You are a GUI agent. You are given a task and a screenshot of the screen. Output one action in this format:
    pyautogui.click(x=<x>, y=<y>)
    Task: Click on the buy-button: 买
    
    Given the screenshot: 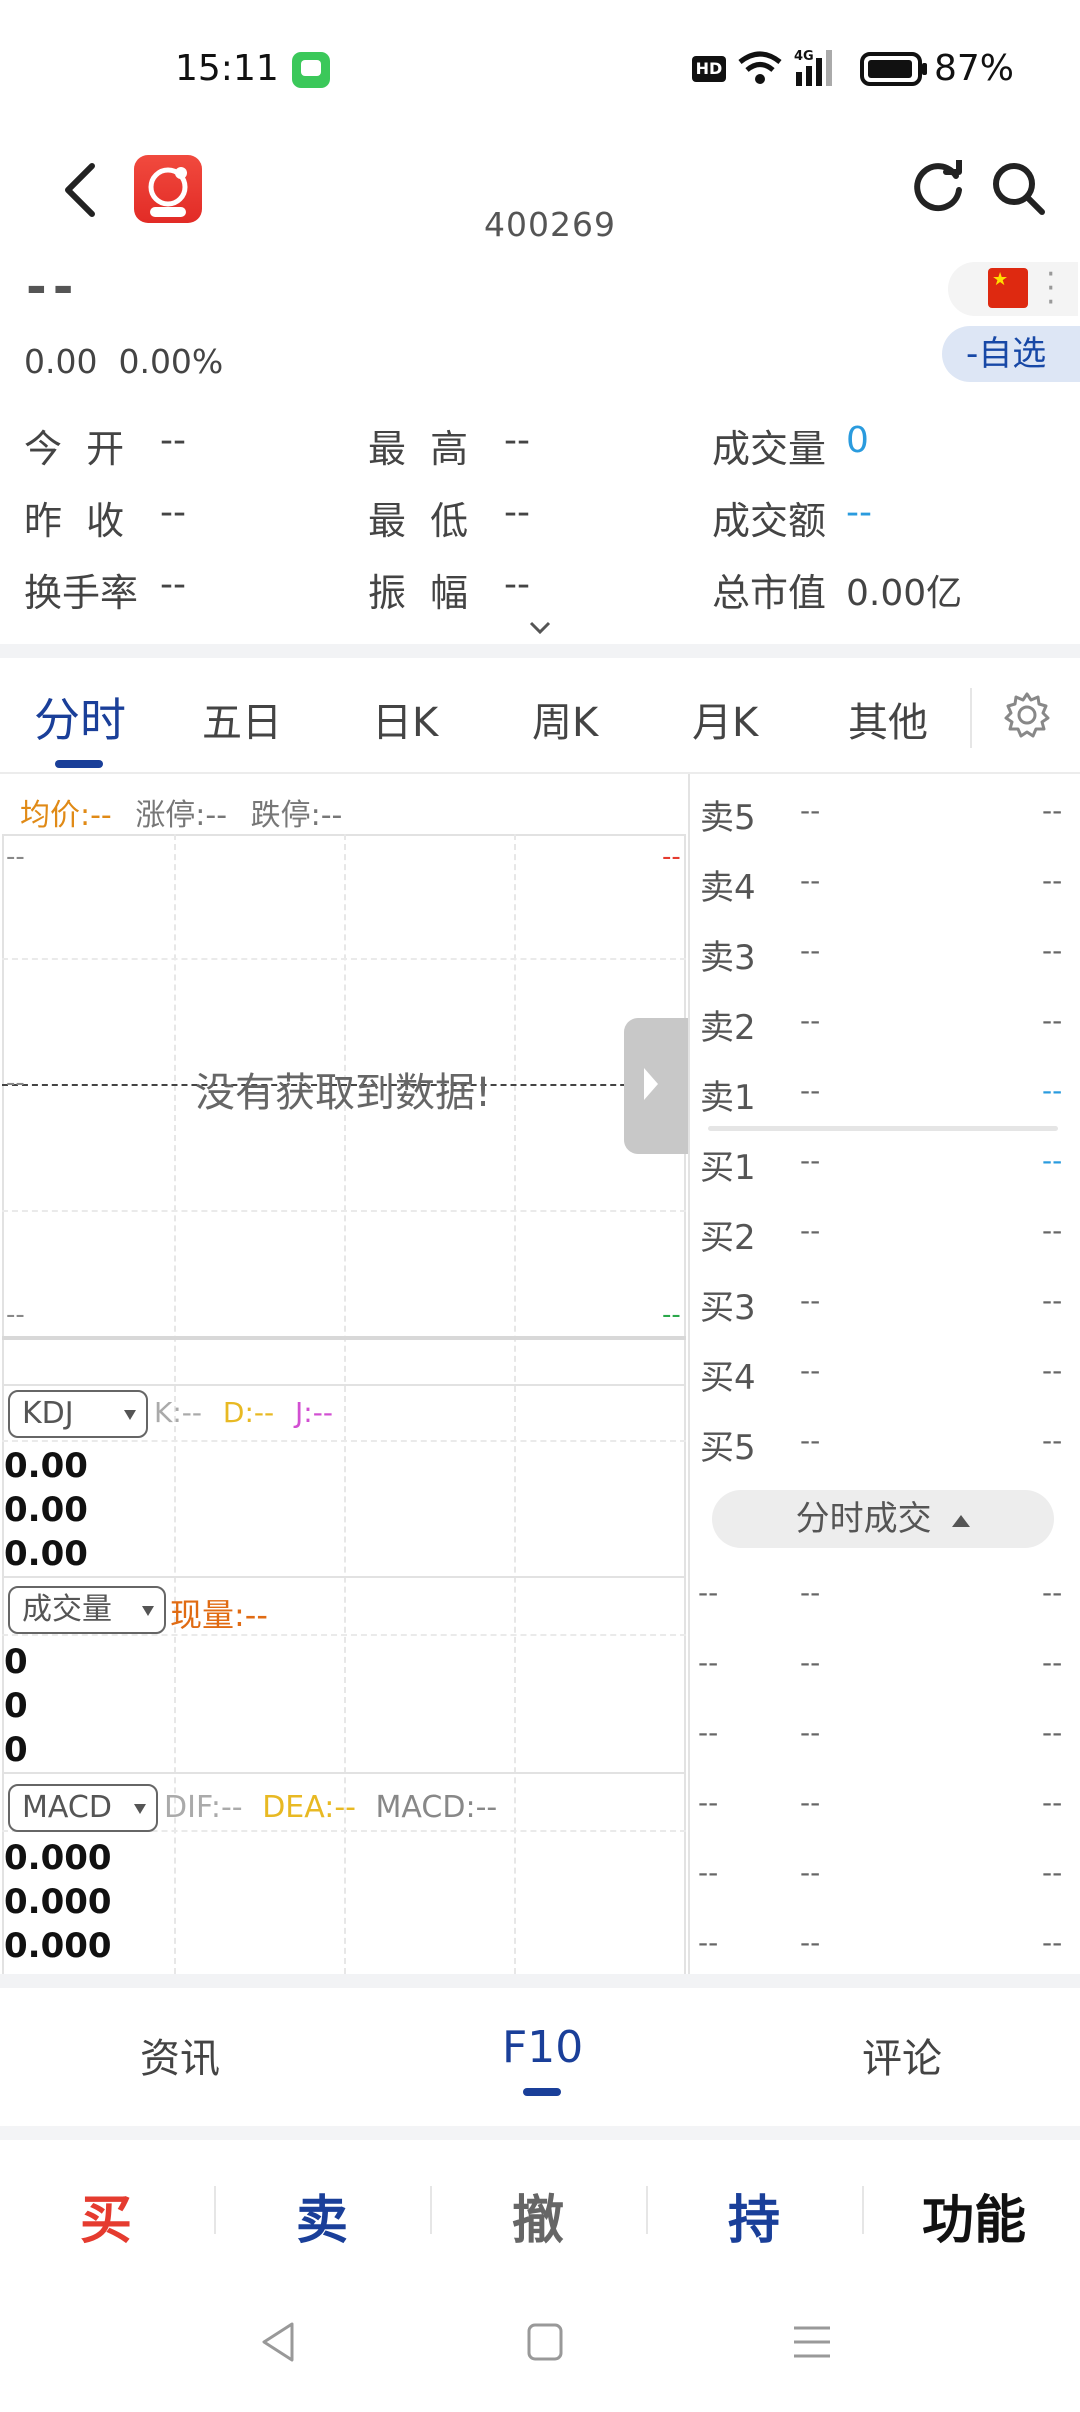 What is the action you would take?
    pyautogui.click(x=106, y=2215)
    